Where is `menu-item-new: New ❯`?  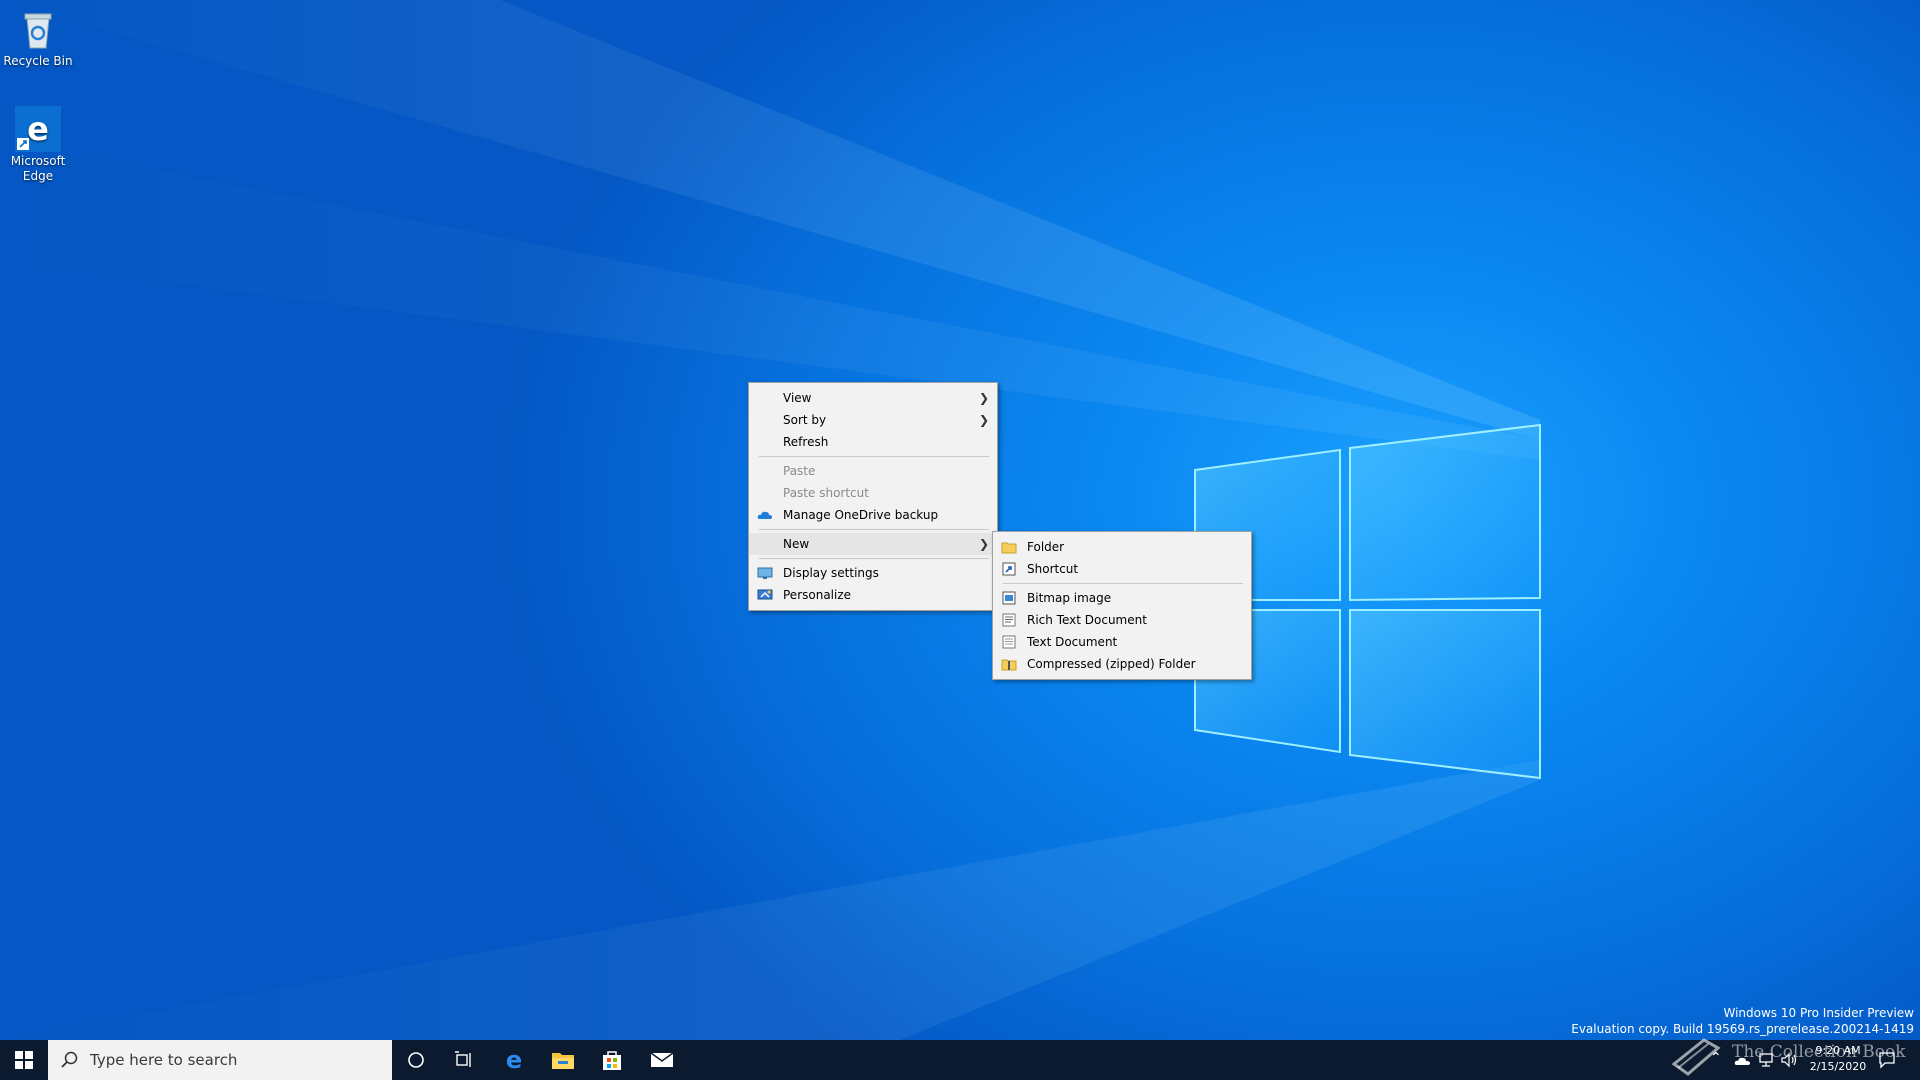 menu-item-new: New ❯ is located at coordinates (873, 544).